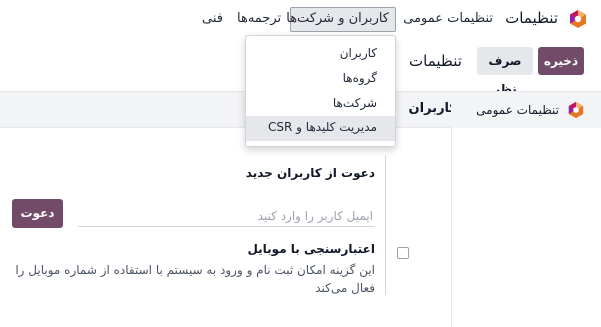 This screenshot has width=601, height=327. I want to click on mobile-auth-checkbox, so click(403, 253).